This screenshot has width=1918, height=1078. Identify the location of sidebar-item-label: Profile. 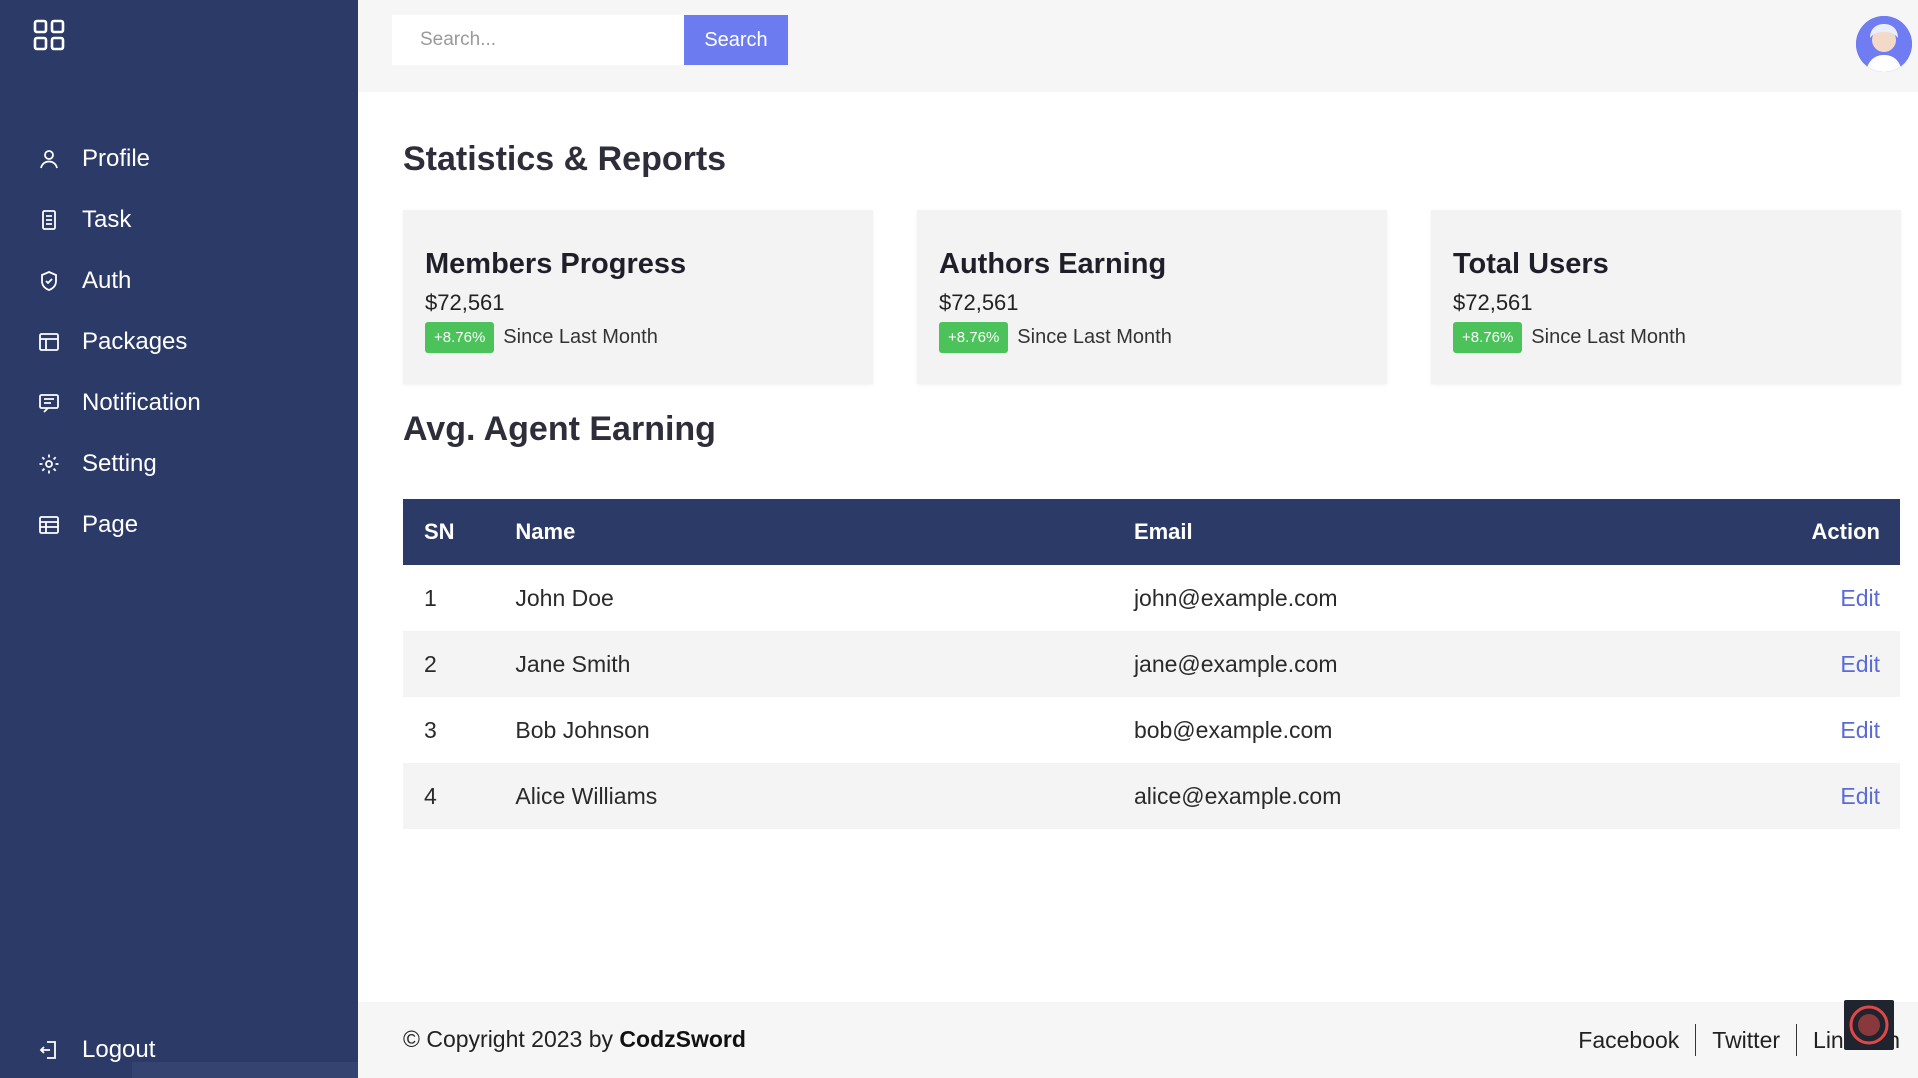
(116, 158).